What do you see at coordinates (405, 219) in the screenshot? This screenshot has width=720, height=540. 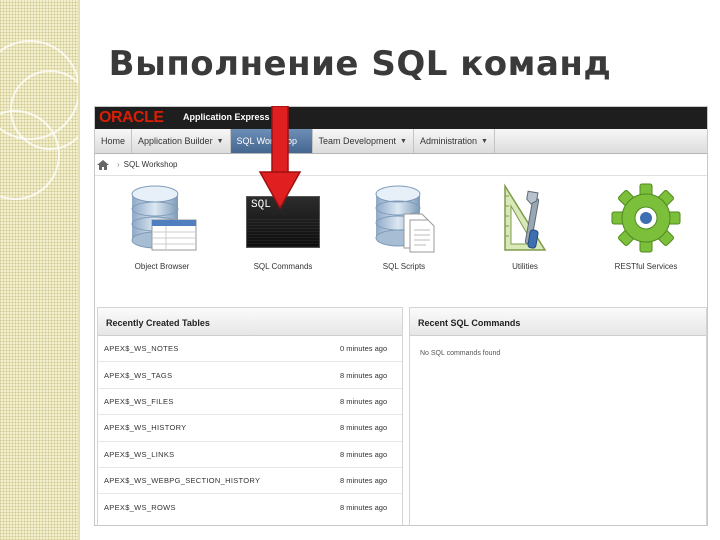 I see `database-scripts-icon` at bounding box center [405, 219].